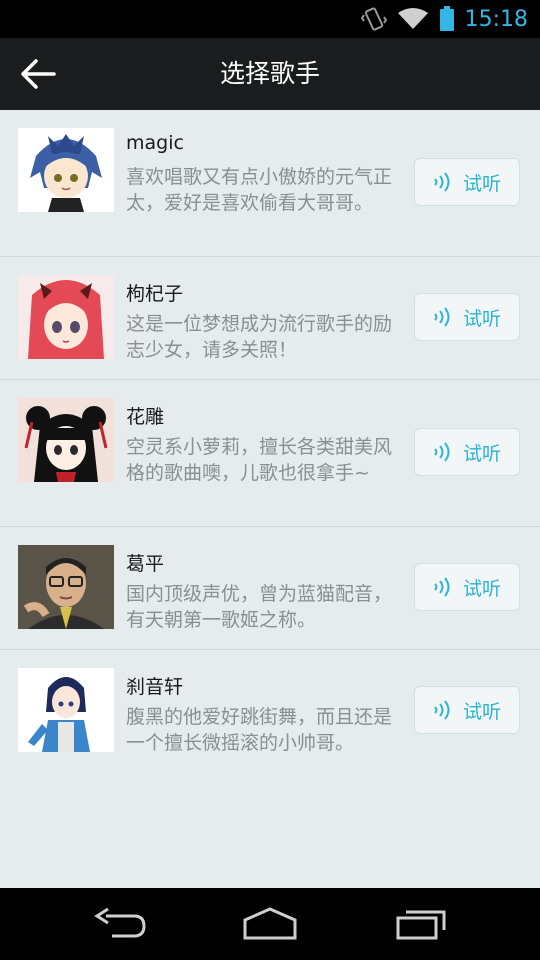 Image resolution: width=540 pixels, height=960 pixels. Describe the element at coordinates (155, 294) in the screenshot. I see `singer-name: 枸杞子` at that location.